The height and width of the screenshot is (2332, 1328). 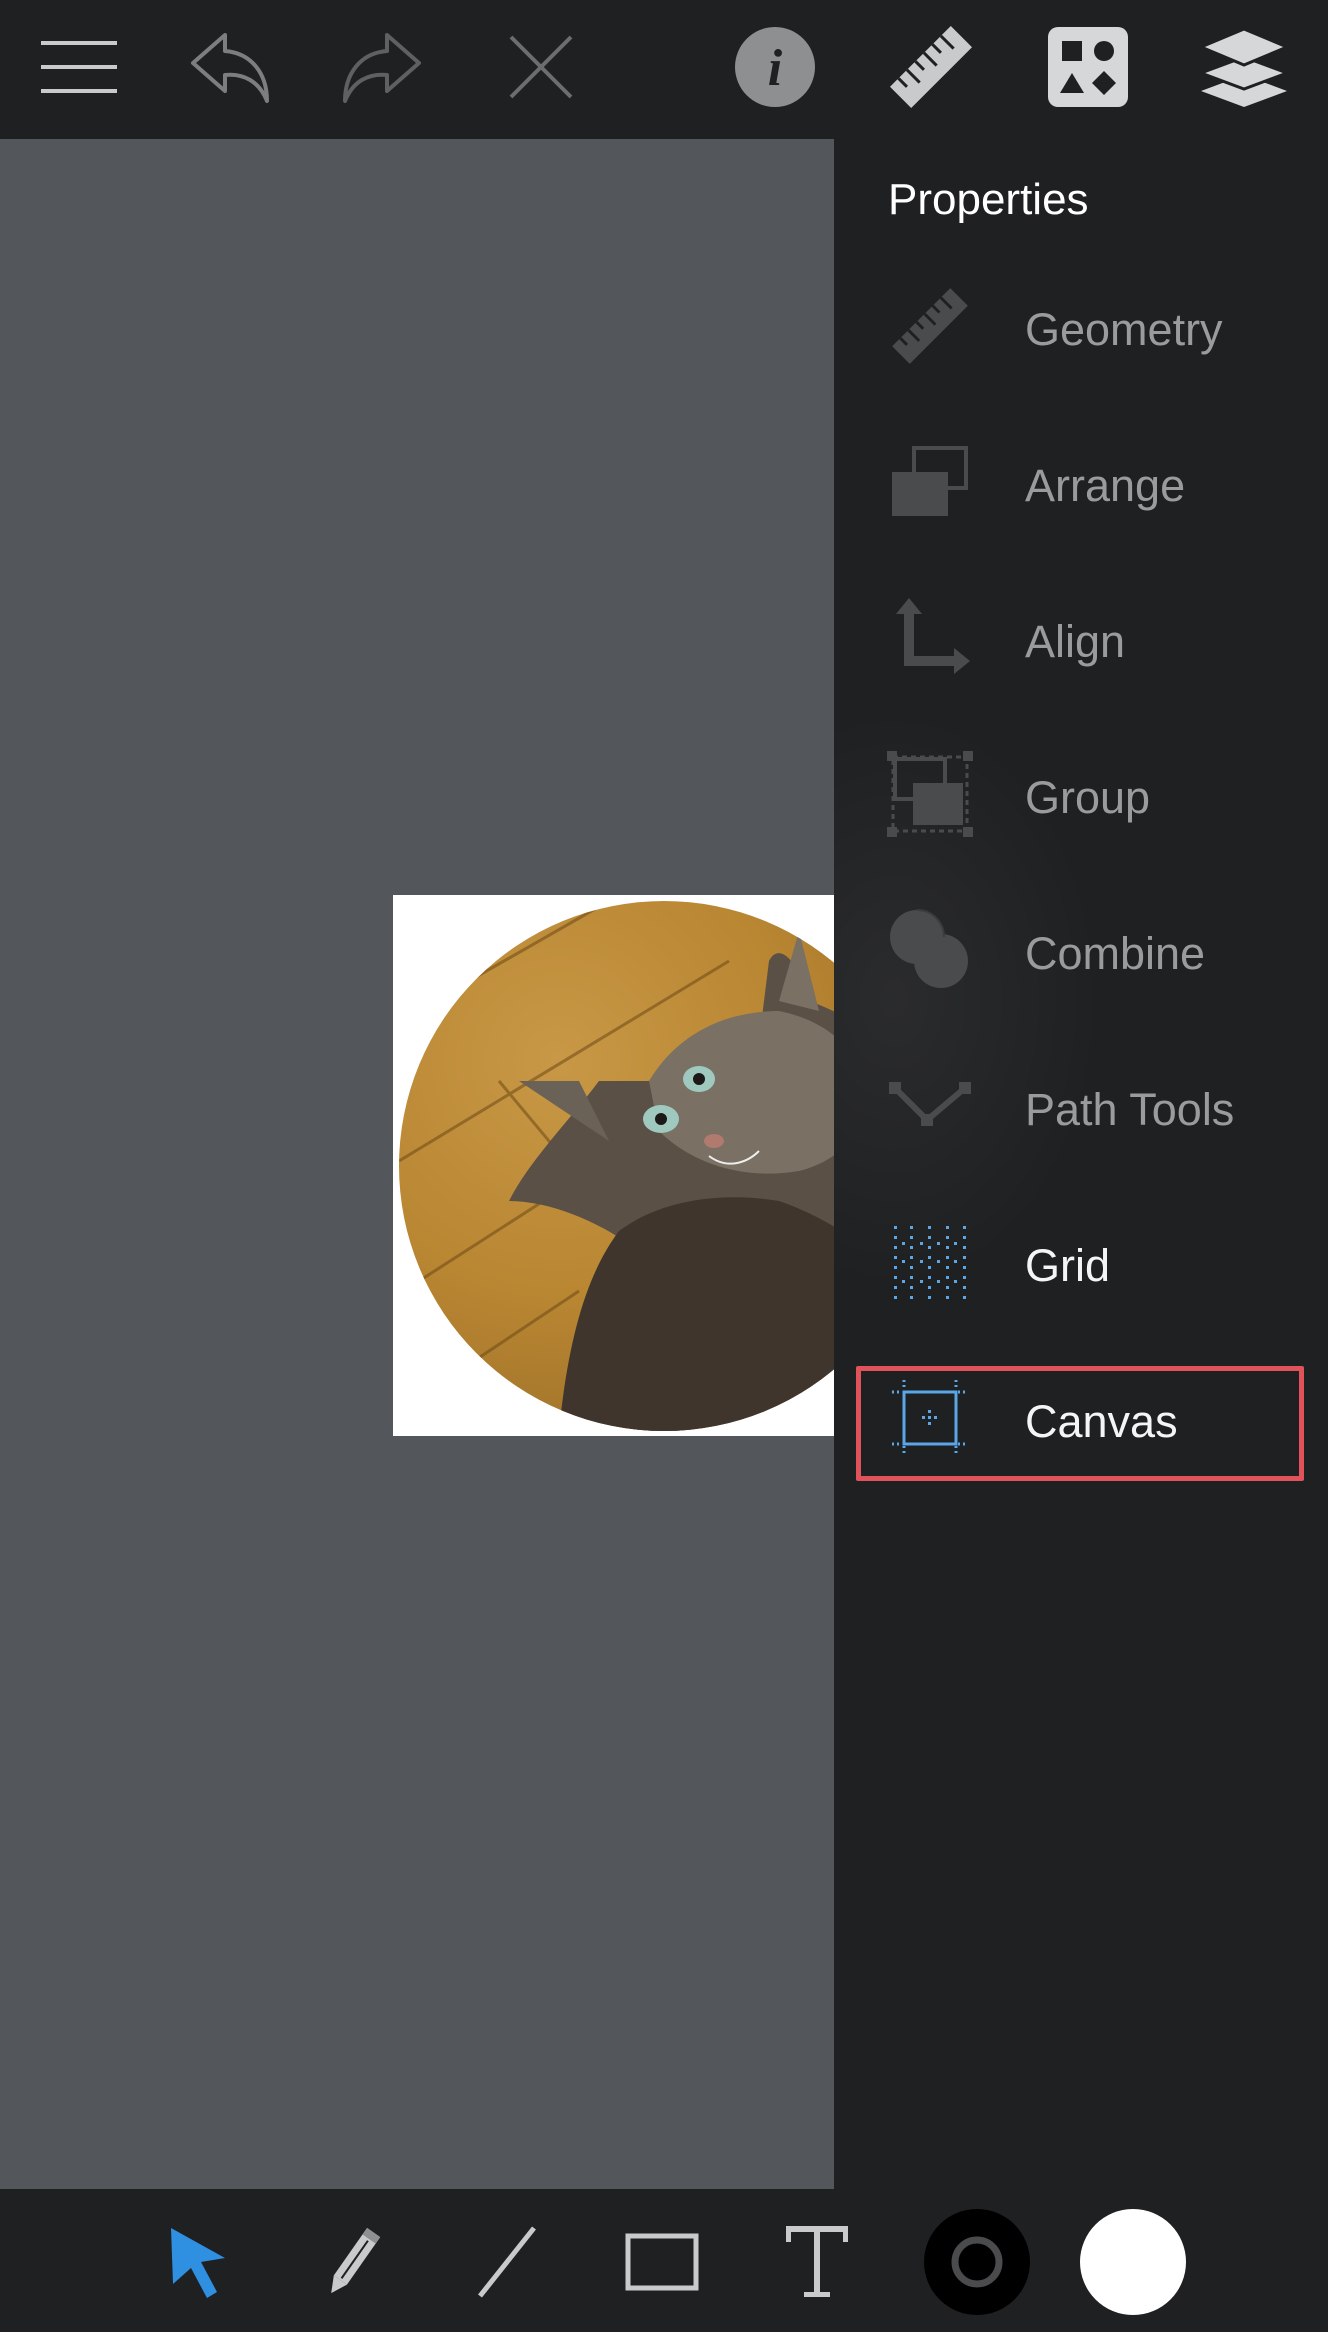 I want to click on arrange-icon, so click(x=930, y=482).